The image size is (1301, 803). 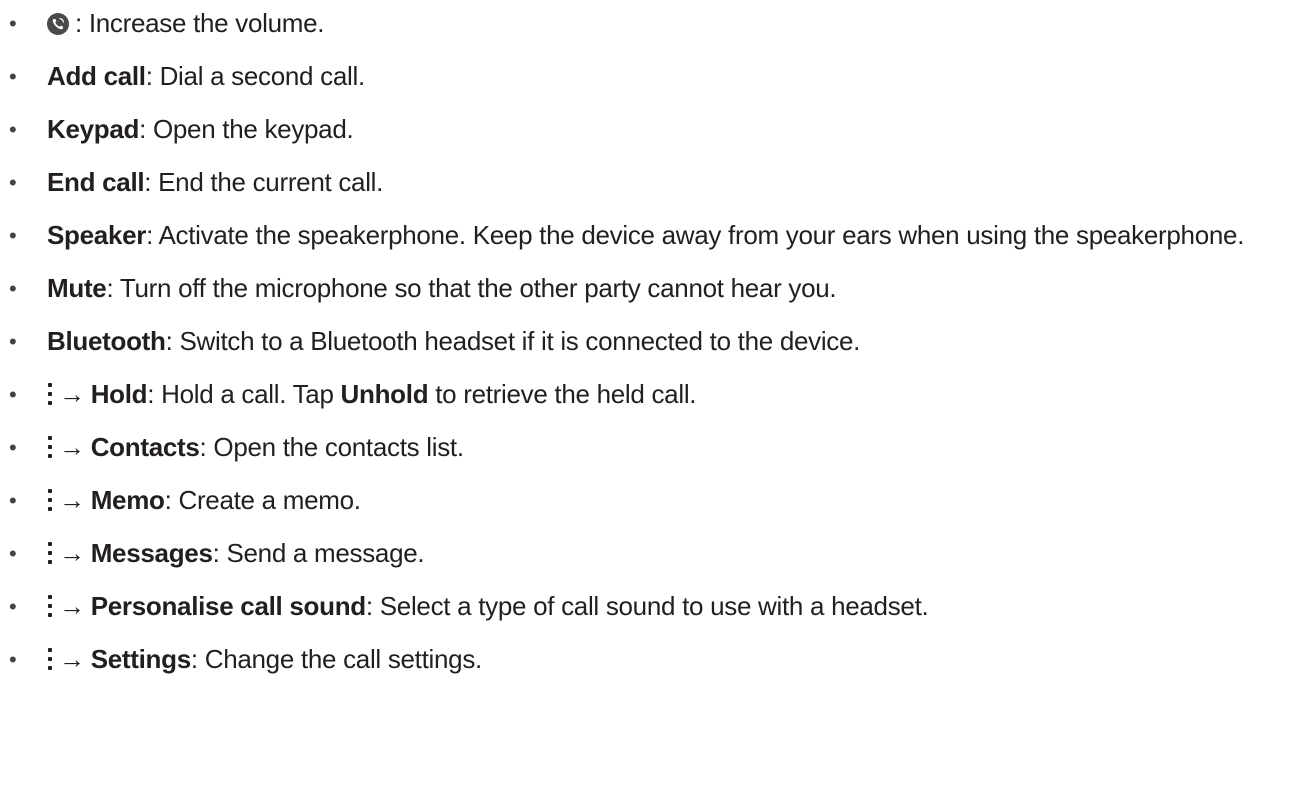 What do you see at coordinates (332, 447) in the screenshot?
I see `item-description: : Open the contacts list.` at bounding box center [332, 447].